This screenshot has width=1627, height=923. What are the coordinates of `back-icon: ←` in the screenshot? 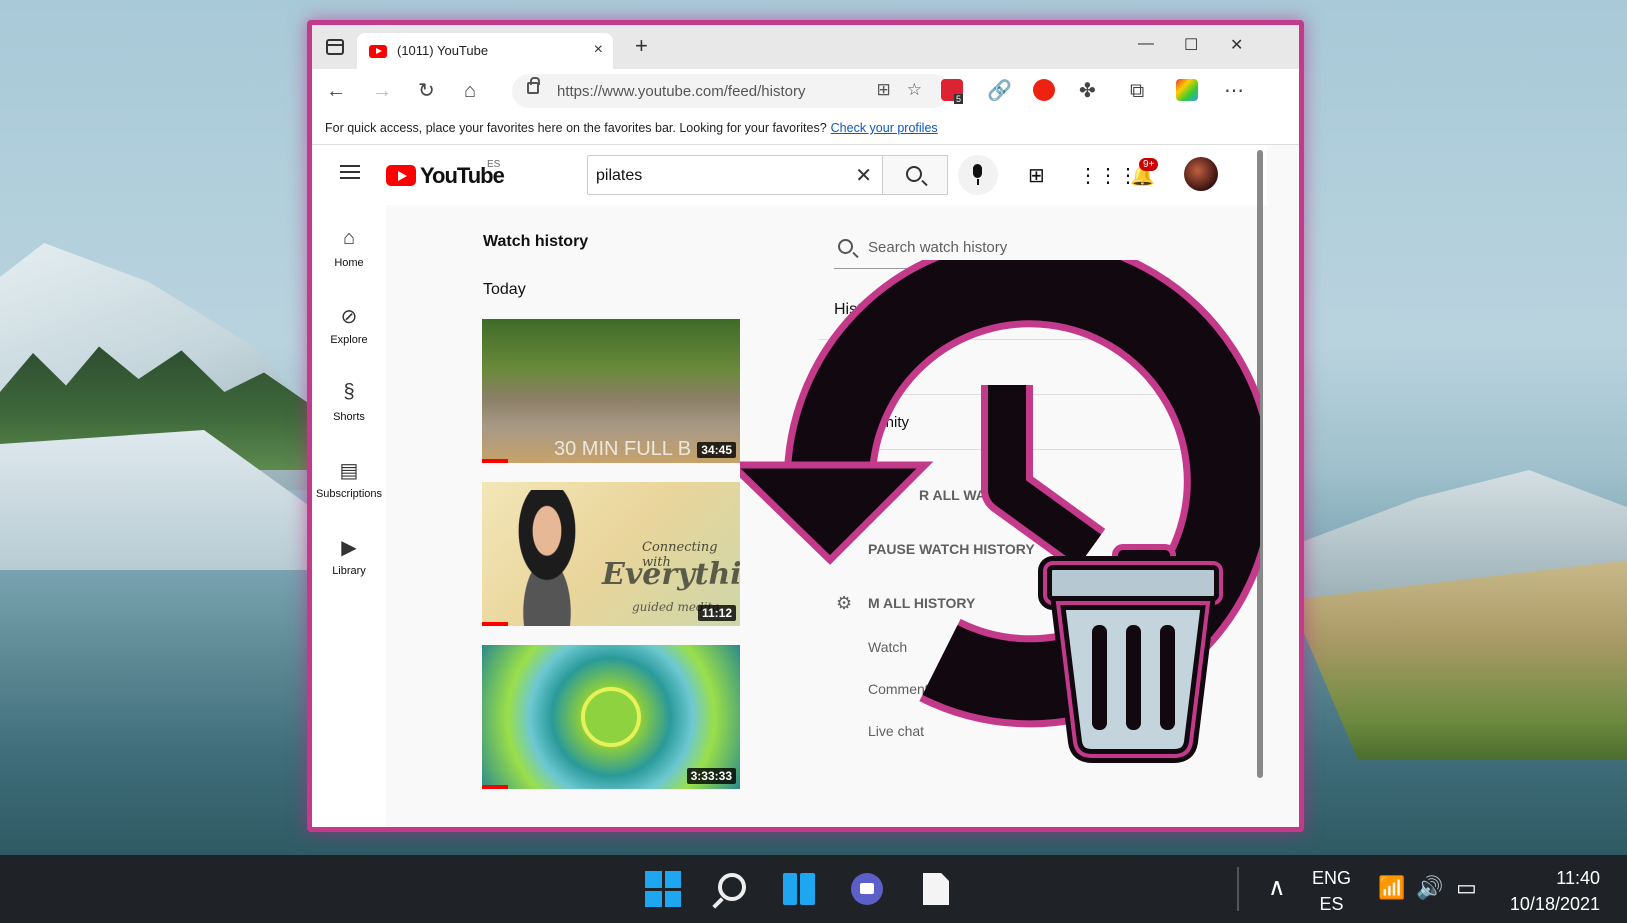 It's located at (336, 91).